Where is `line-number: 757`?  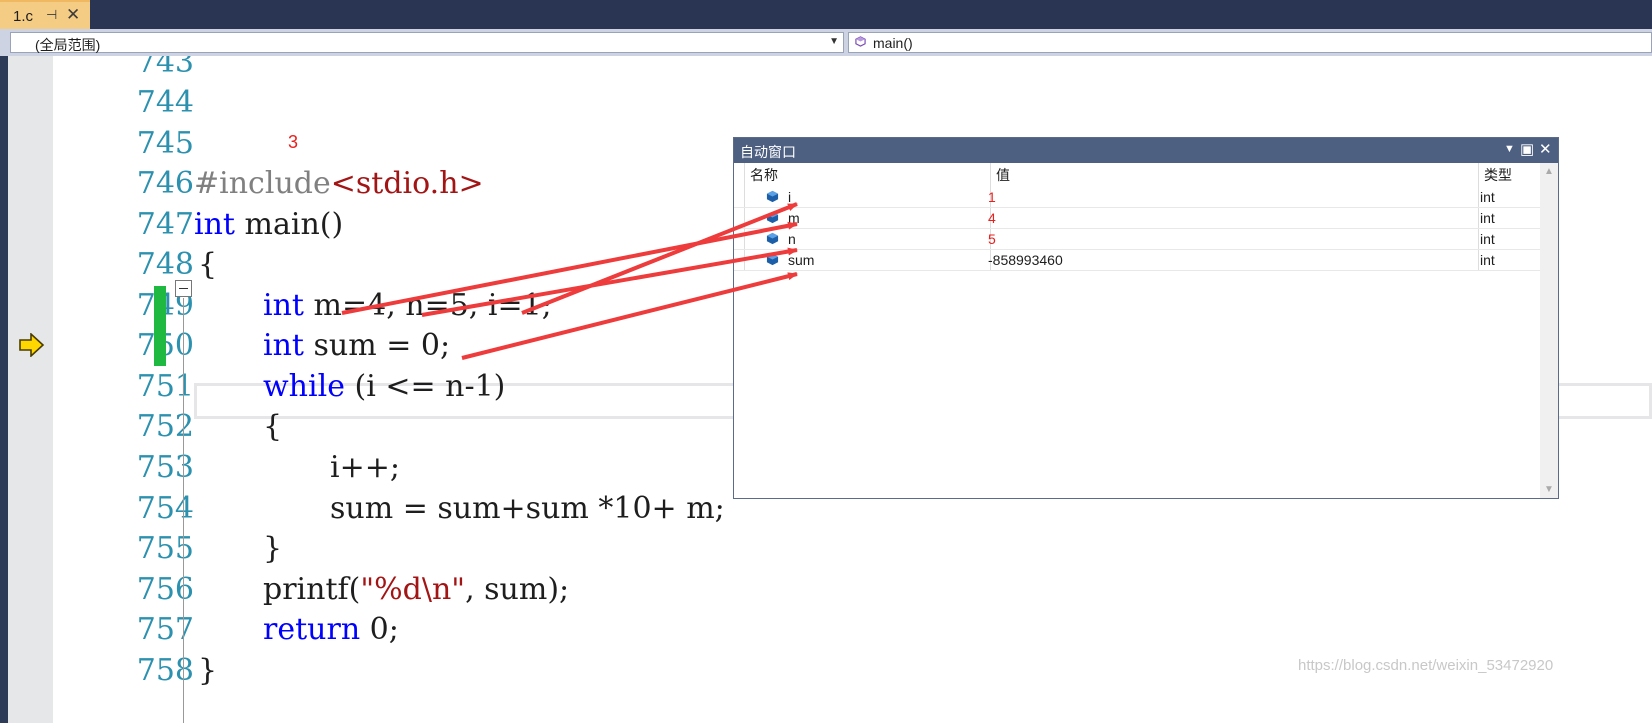 line-number: 757 is located at coordinates (165, 629).